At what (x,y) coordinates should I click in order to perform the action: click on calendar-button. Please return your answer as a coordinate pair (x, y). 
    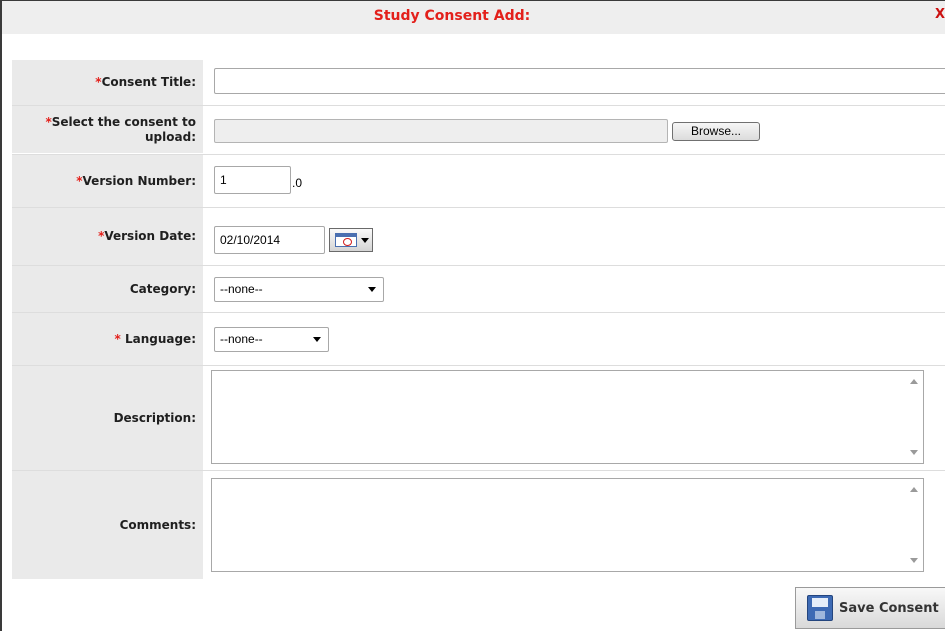
    Looking at the image, I should click on (351, 240).